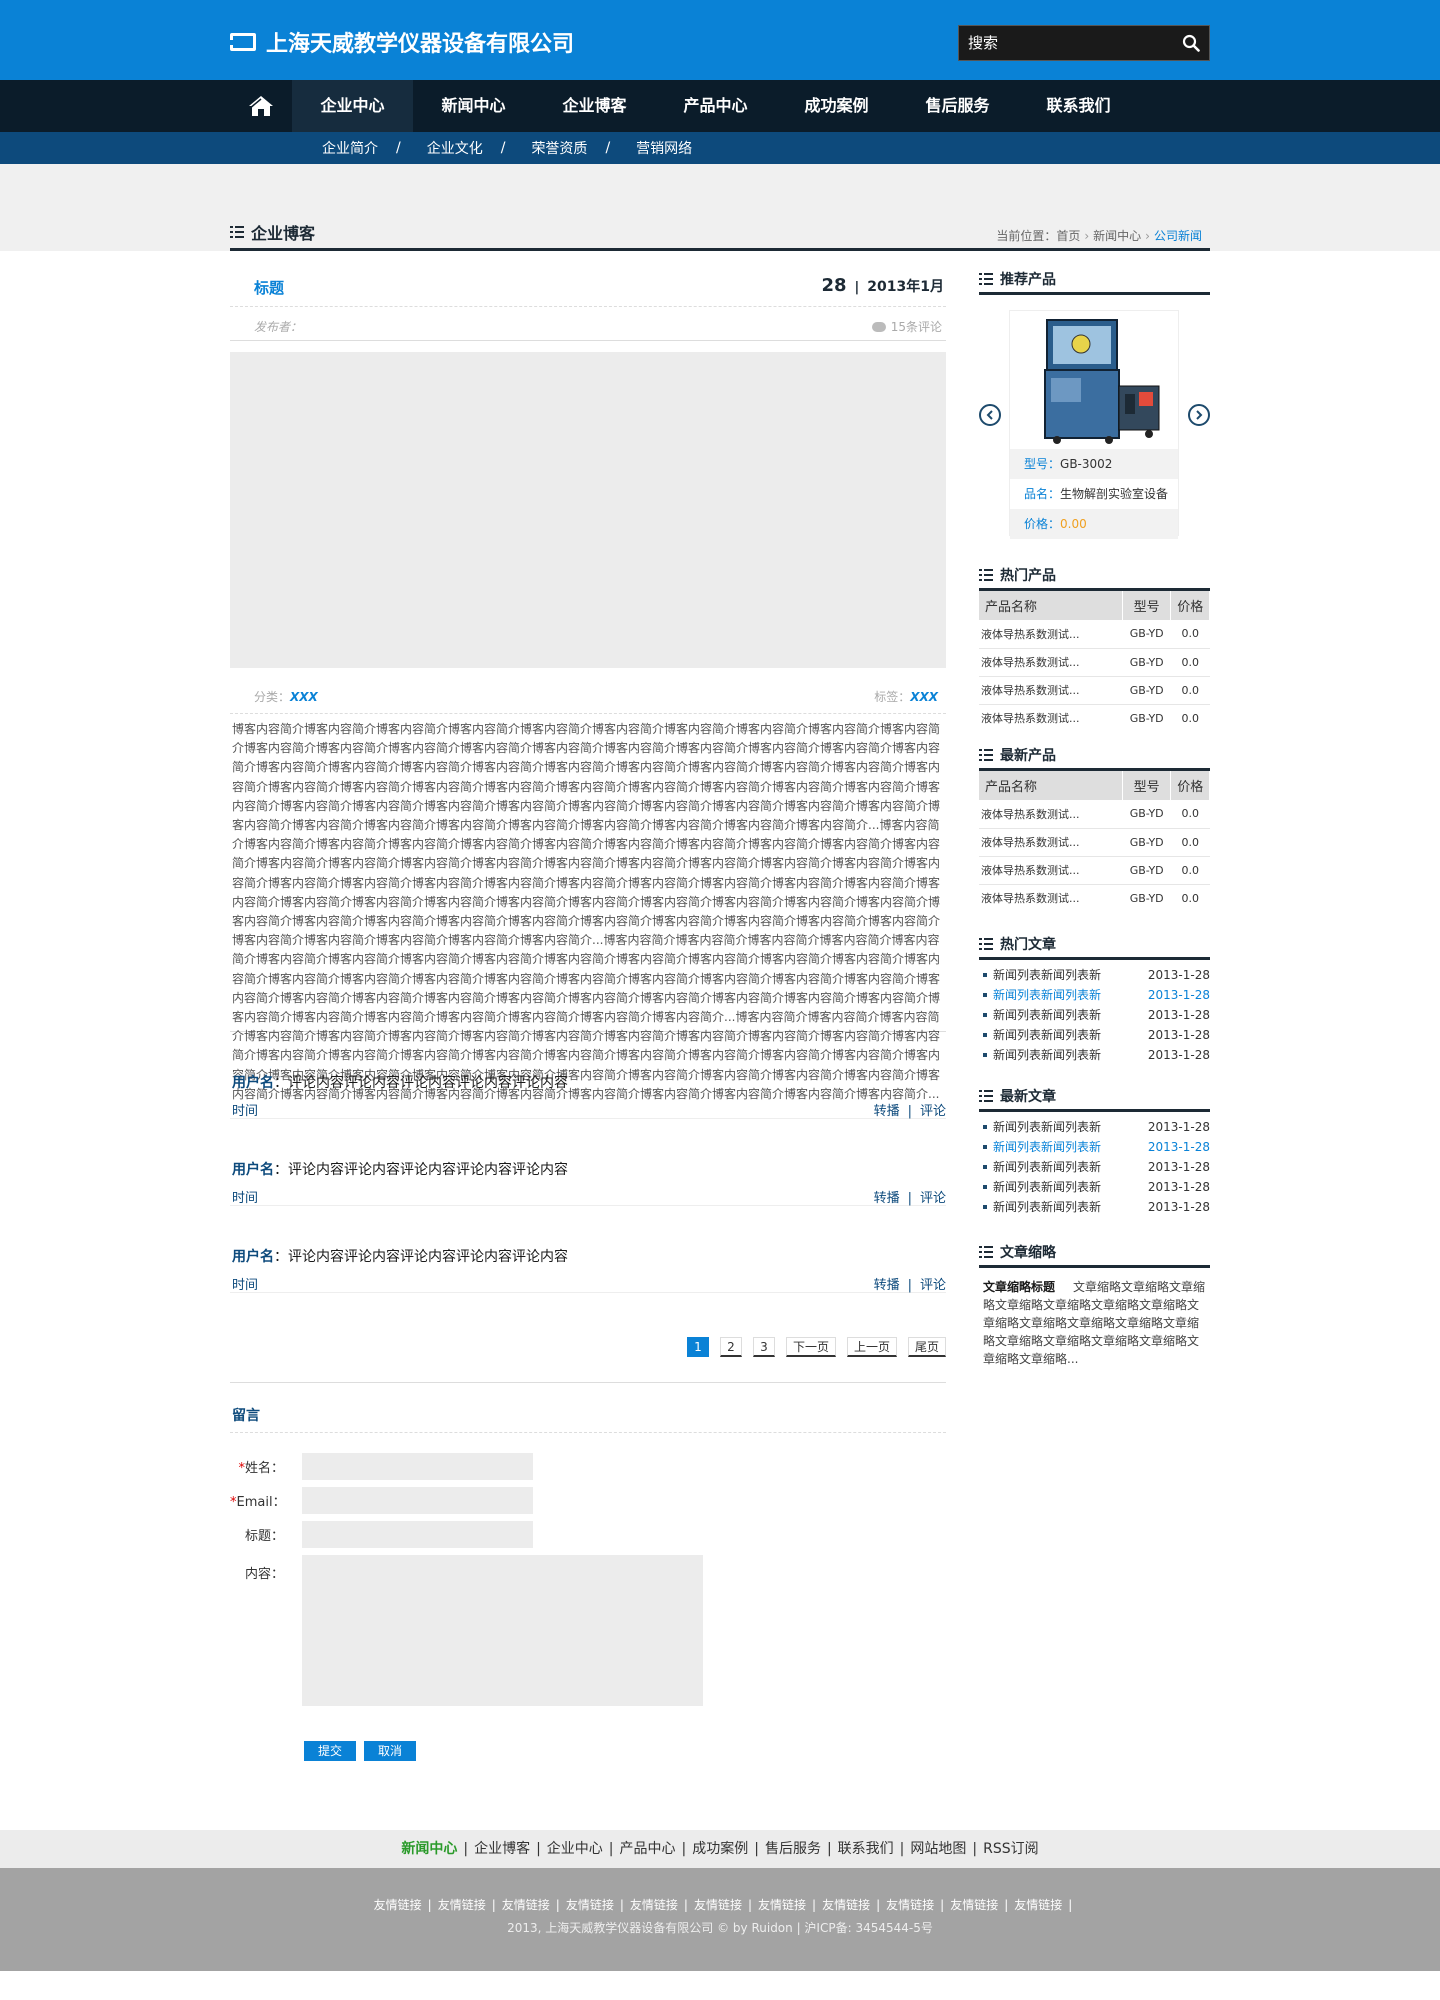  Describe the element at coordinates (924, 697) in the screenshot. I see `post-tag: XXX` at that location.